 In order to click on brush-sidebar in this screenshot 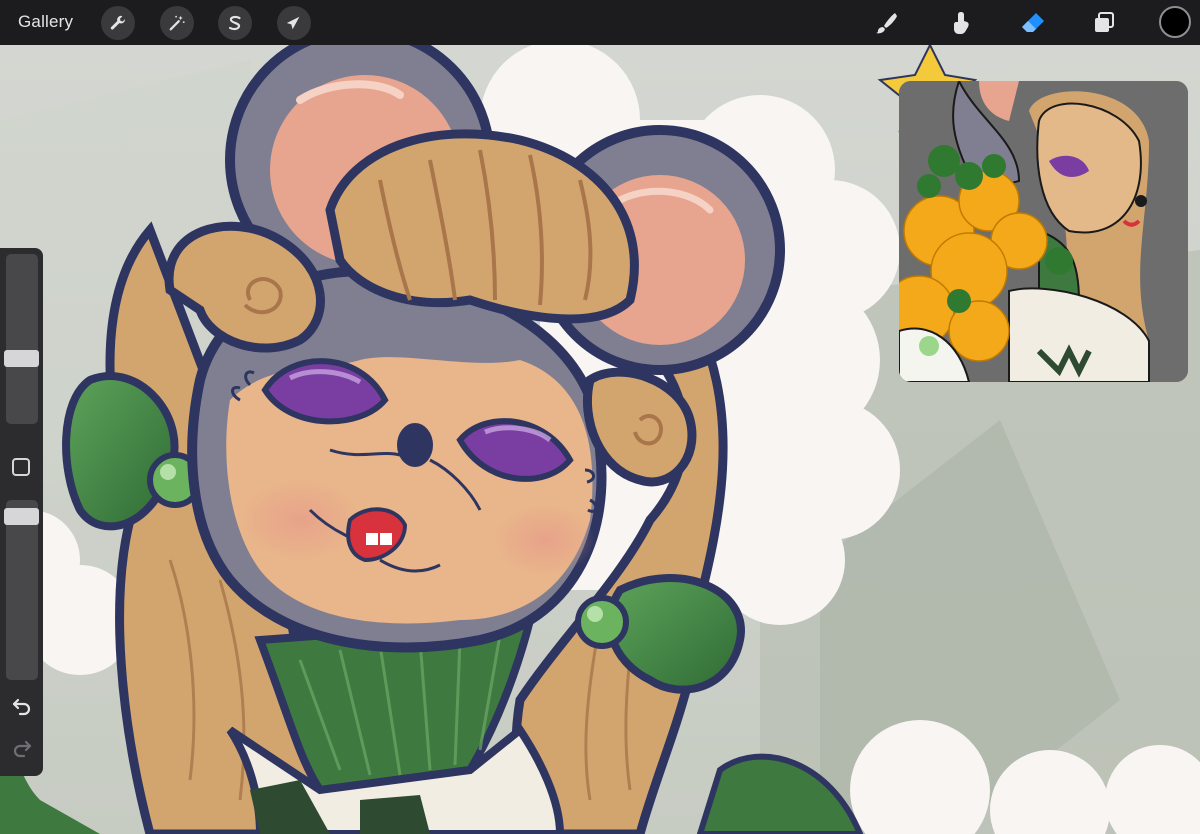, I will do `click(21, 512)`.